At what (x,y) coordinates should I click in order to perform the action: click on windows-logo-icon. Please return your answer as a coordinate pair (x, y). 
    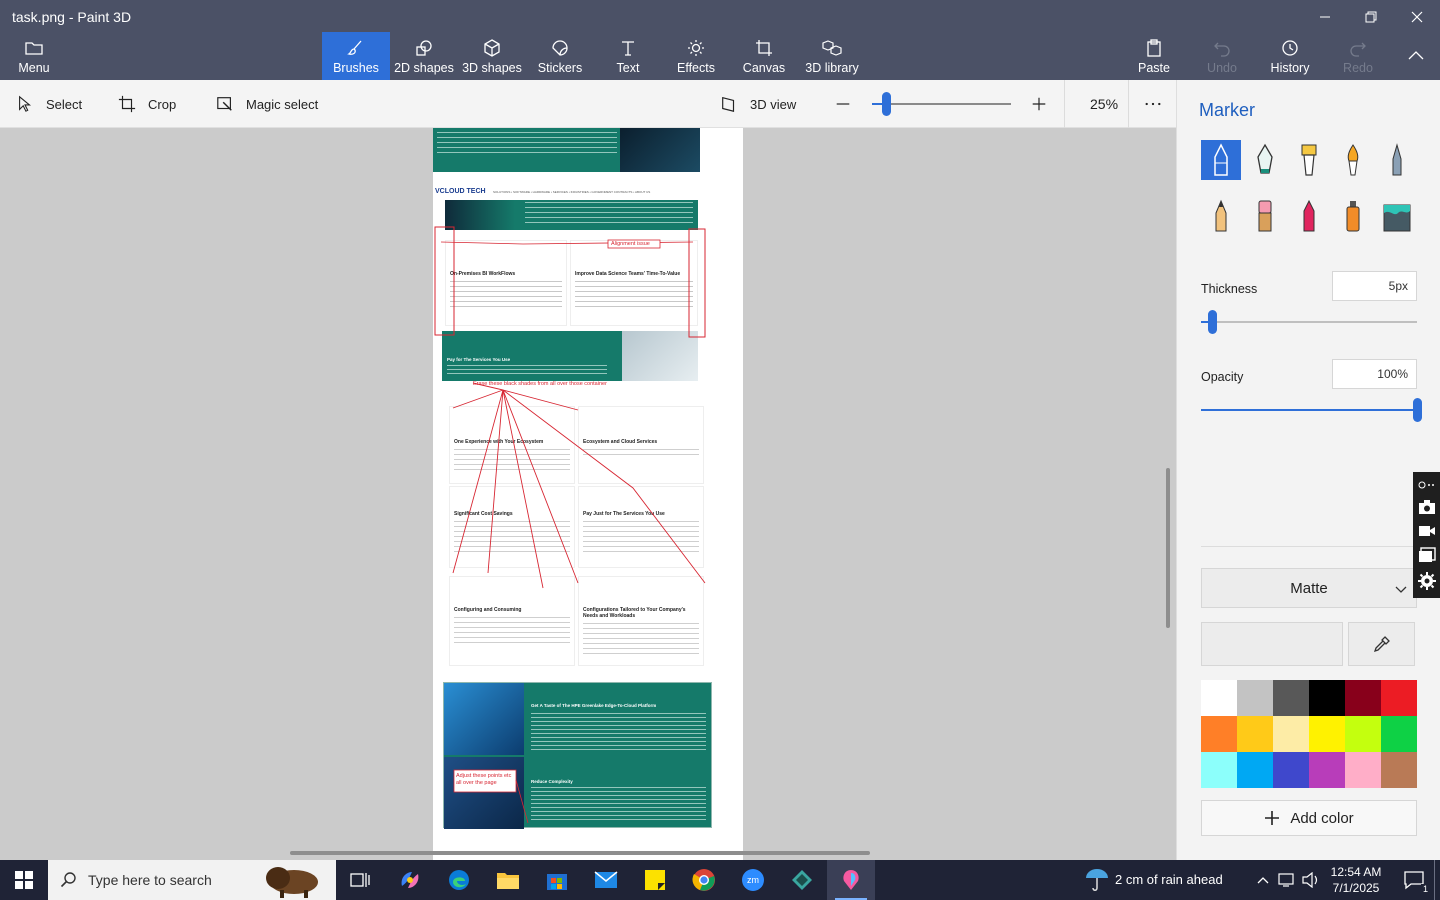
    Looking at the image, I should click on (24, 880).